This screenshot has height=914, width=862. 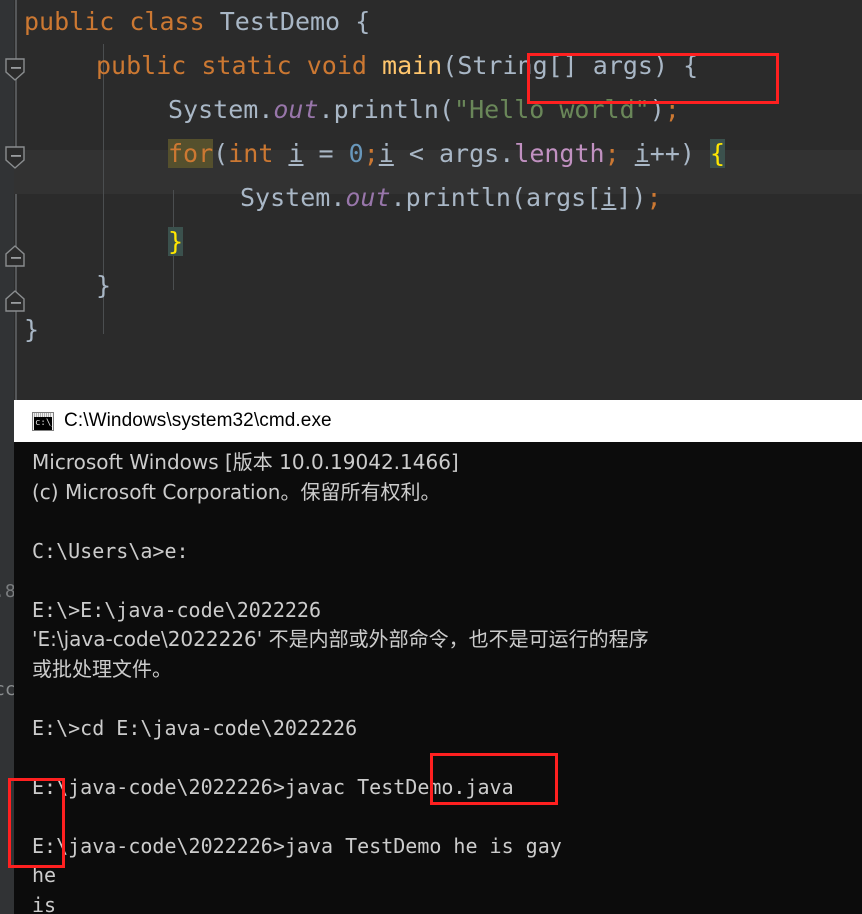 What do you see at coordinates (198, 420) in the screenshot?
I see `terminal-title-text: C:\Windows\system32\cmd.exe` at bounding box center [198, 420].